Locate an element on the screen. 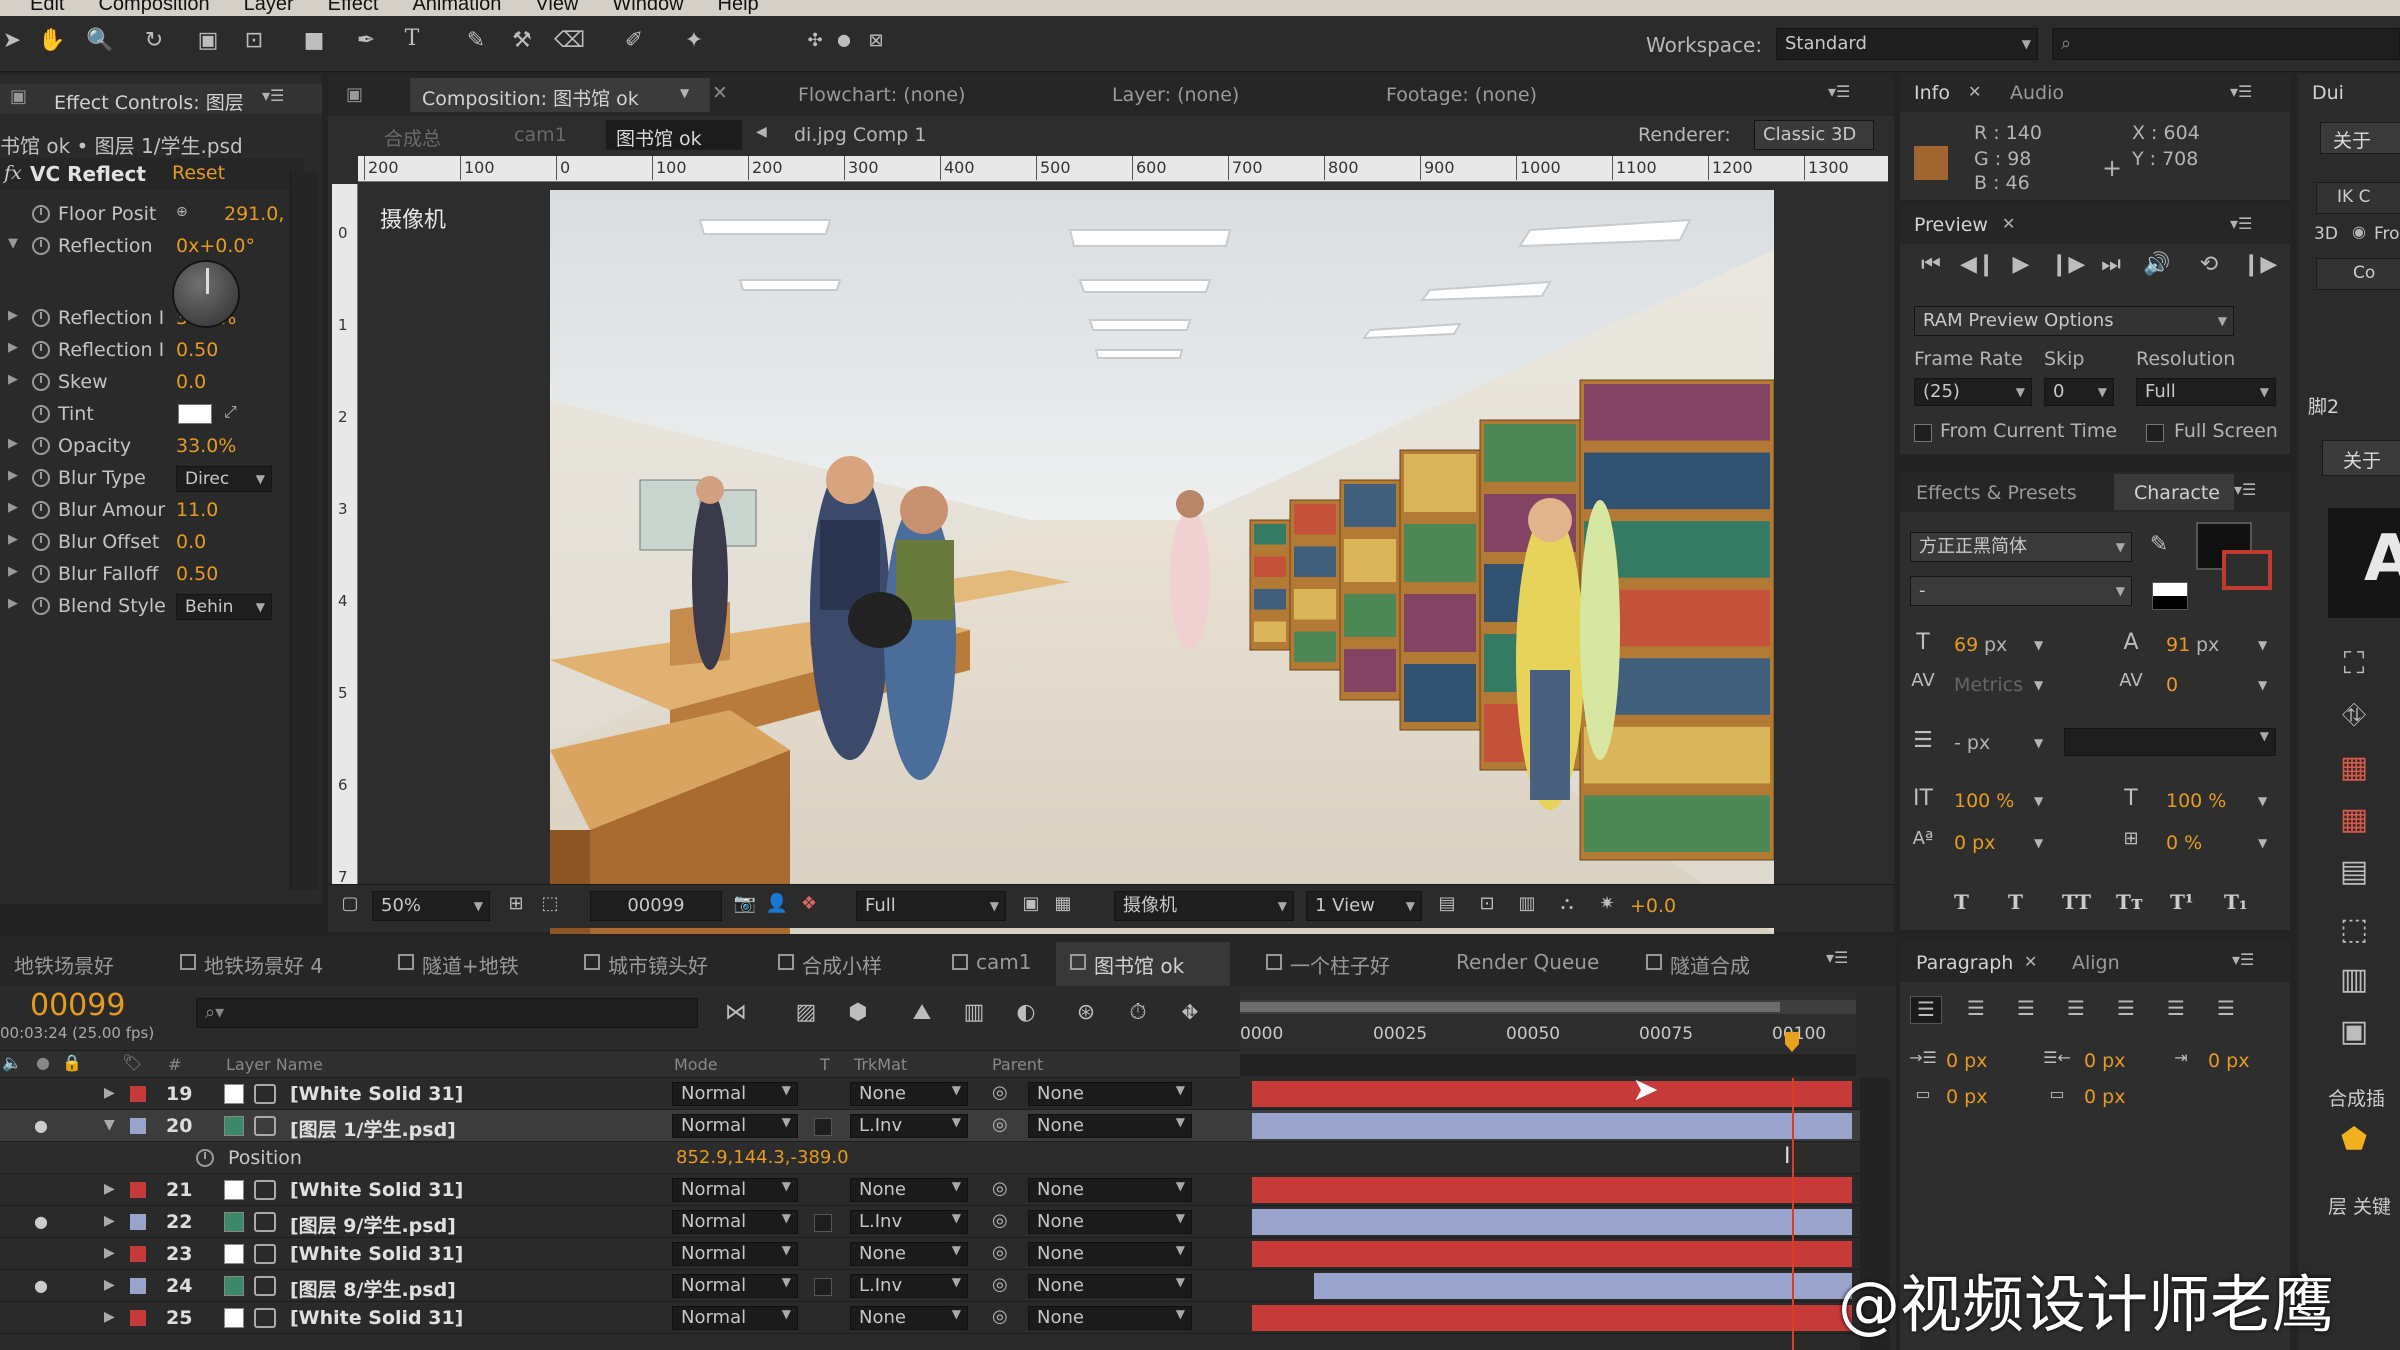  font-family-dropdown: 方正正黑简体 is located at coordinates (2021, 547).